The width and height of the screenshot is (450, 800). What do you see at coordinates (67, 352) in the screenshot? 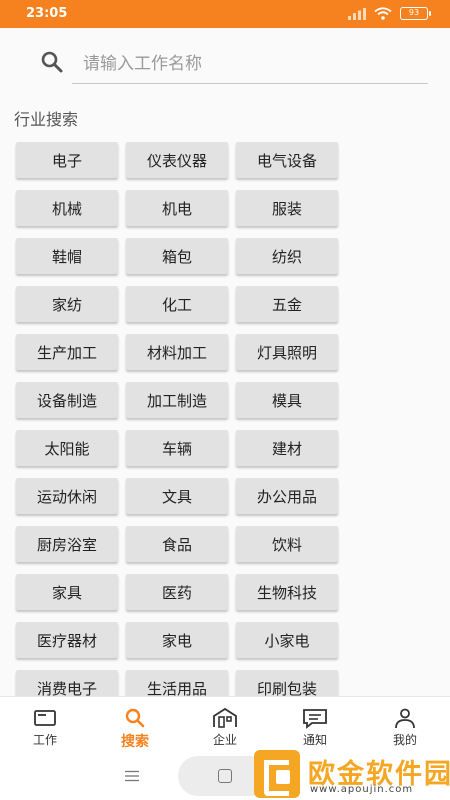
I see `industry-tag: 生产加工` at bounding box center [67, 352].